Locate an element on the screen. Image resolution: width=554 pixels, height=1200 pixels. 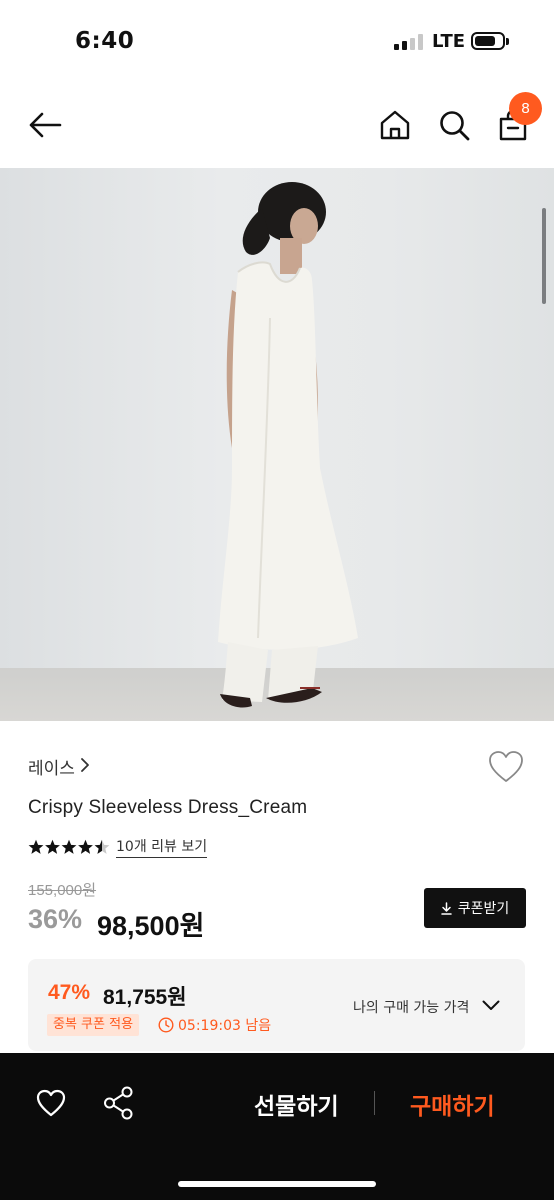
bottom-action-bar: 선물하기 구매하기 is located at coordinates (277, 1126).